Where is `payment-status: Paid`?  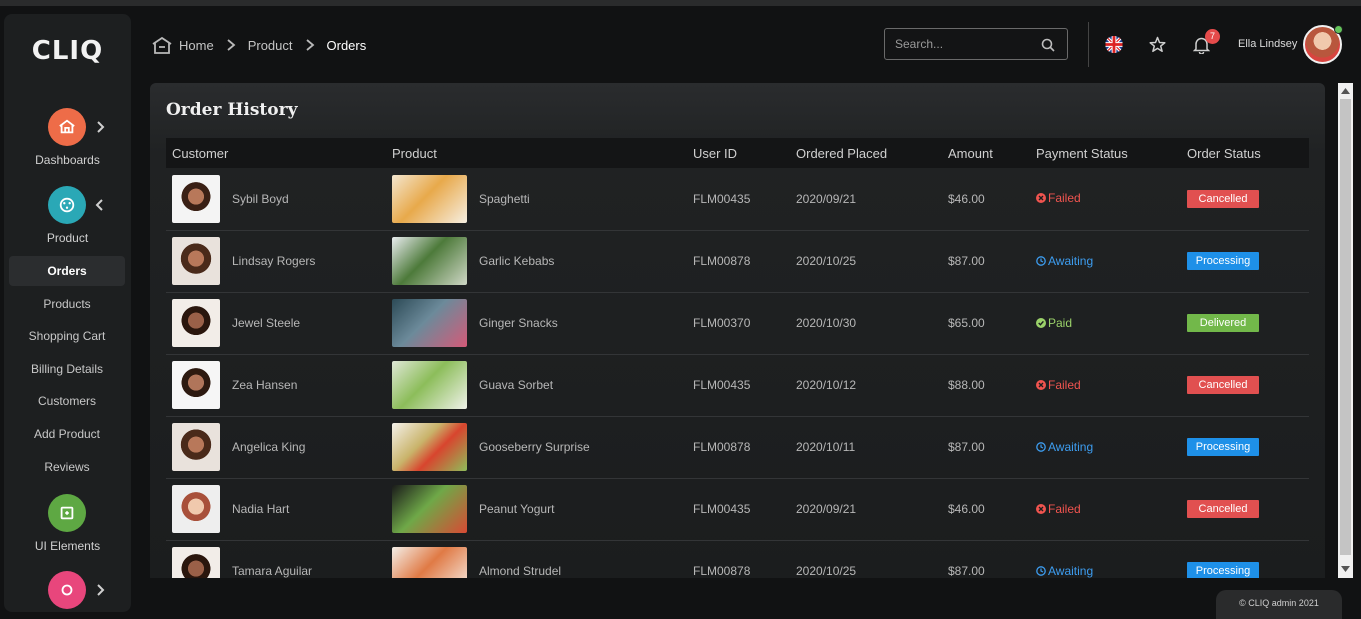 payment-status: Paid is located at coordinates (1054, 323).